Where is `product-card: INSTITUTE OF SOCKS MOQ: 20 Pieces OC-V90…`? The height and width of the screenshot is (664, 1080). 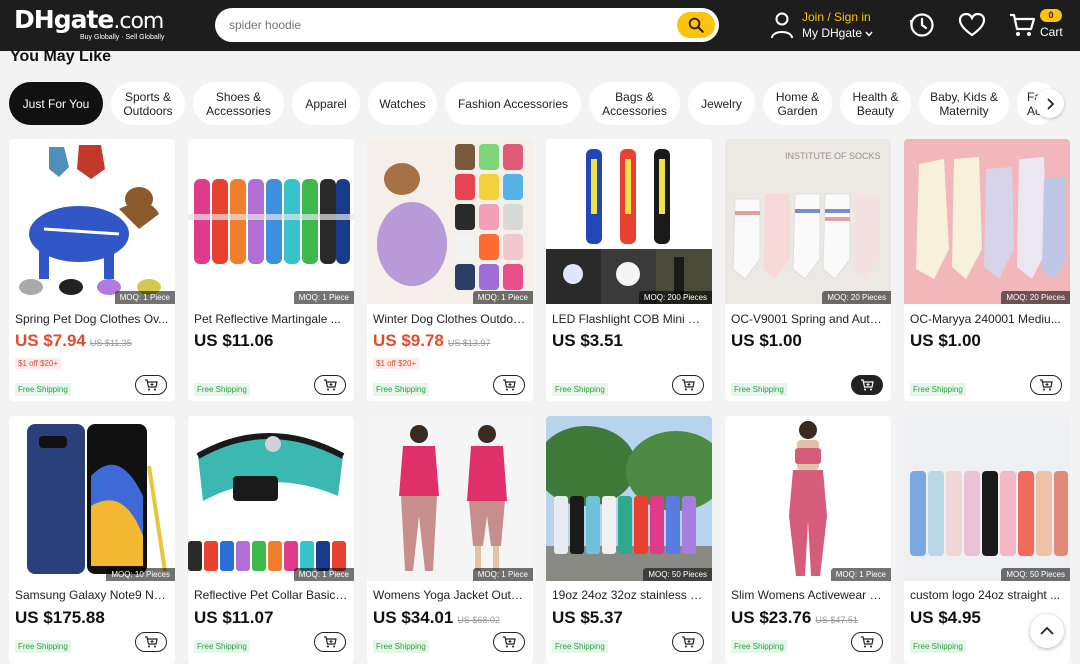
product-card: INSTITUTE OF SOCKS MOQ: 20 Pieces OC-V90… is located at coordinates (808, 270).